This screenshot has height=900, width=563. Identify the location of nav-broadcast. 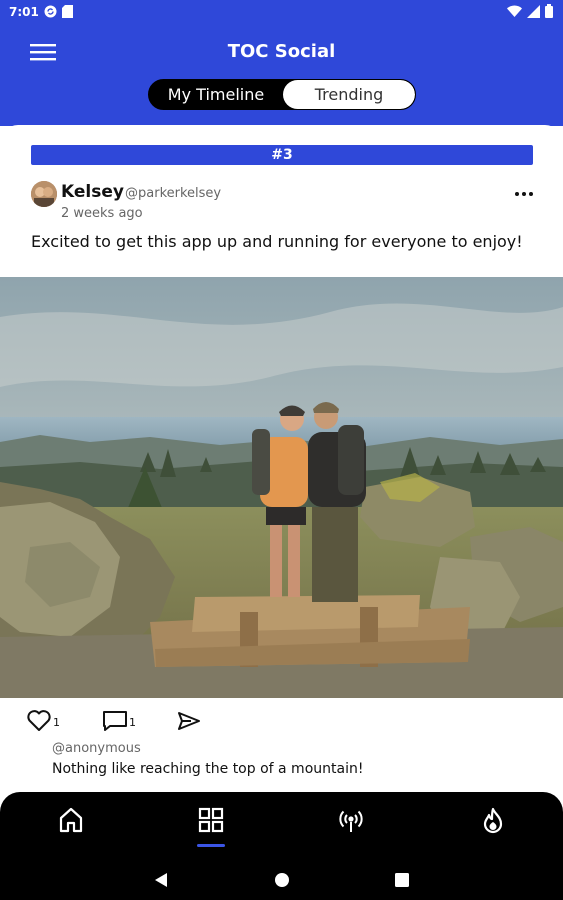
(351, 826).